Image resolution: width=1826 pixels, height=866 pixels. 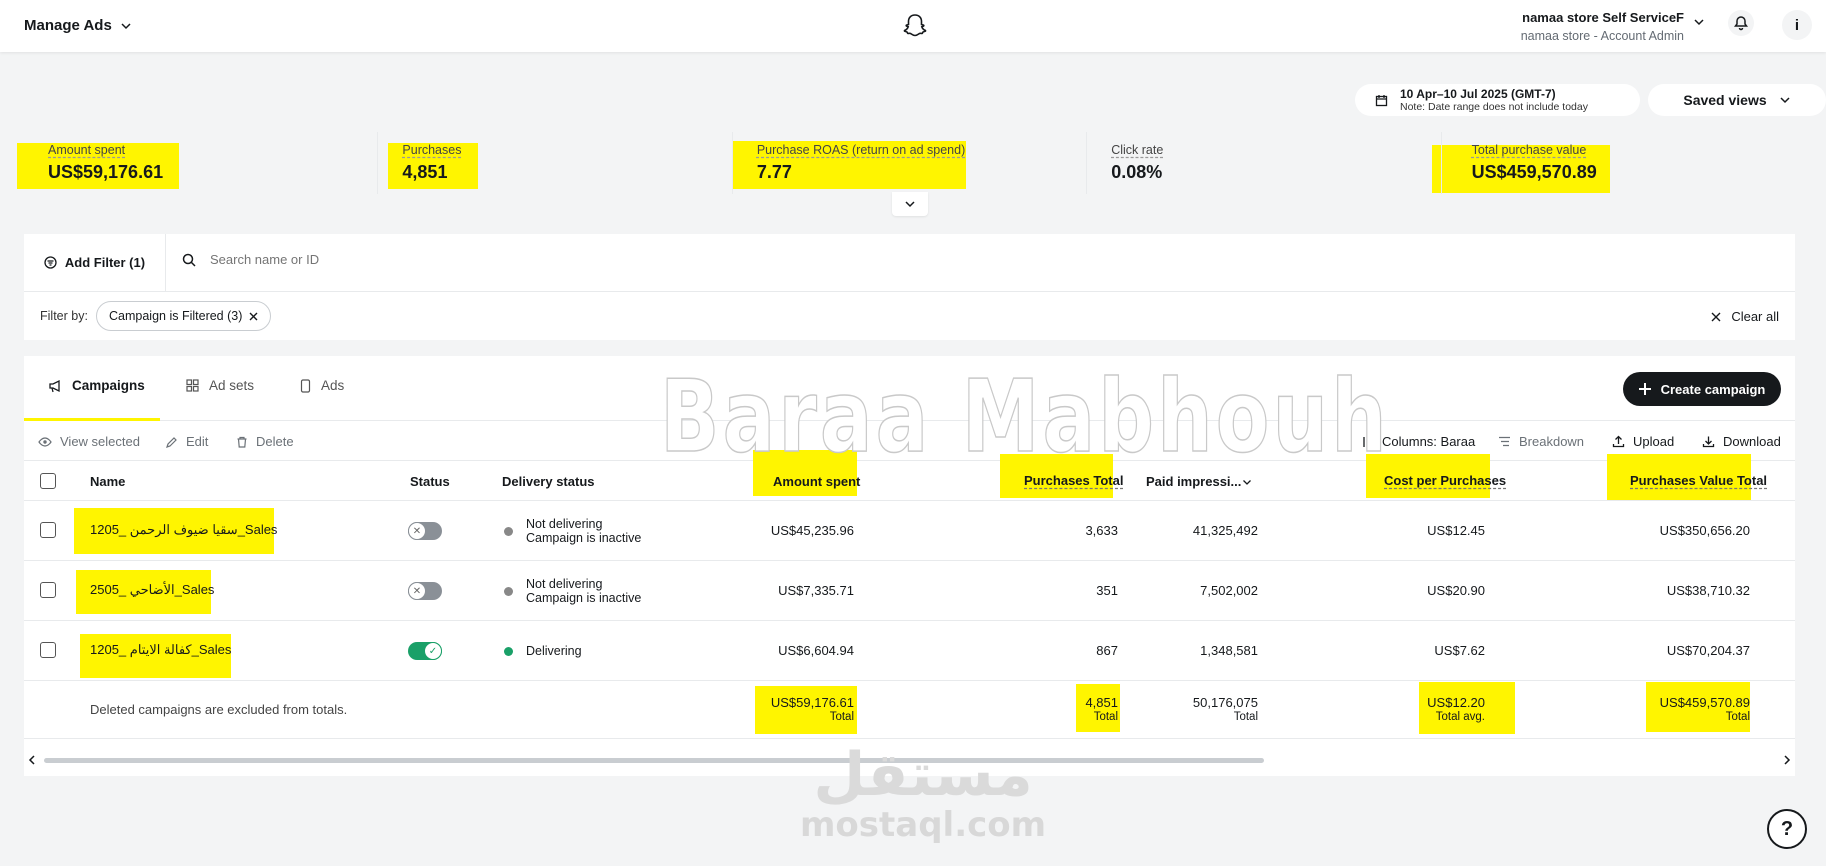 What do you see at coordinates (265, 441) in the screenshot?
I see `delete-button: Delete` at bounding box center [265, 441].